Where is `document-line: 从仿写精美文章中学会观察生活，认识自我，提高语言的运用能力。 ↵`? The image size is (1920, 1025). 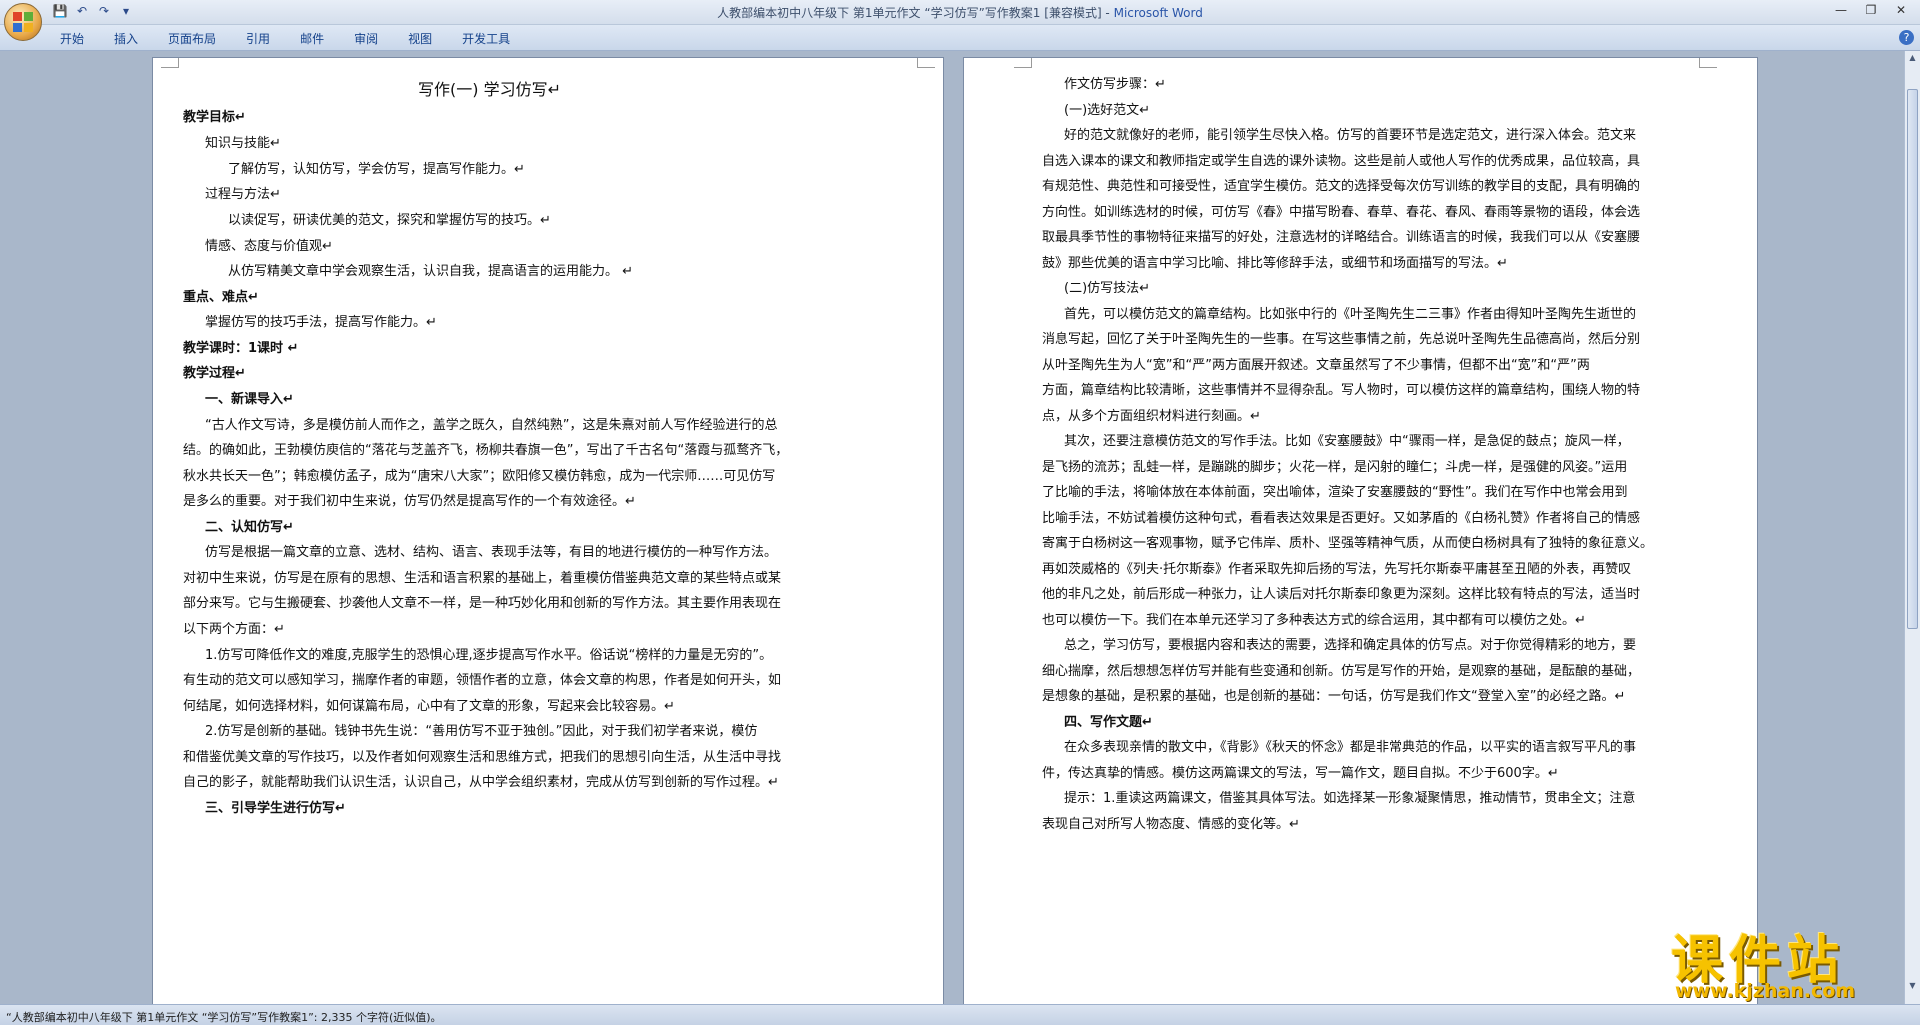 document-line: 从仿写精美文章中学会观察生活，认识自我，提高语言的运用能力。 ↵ is located at coordinates (431, 271).